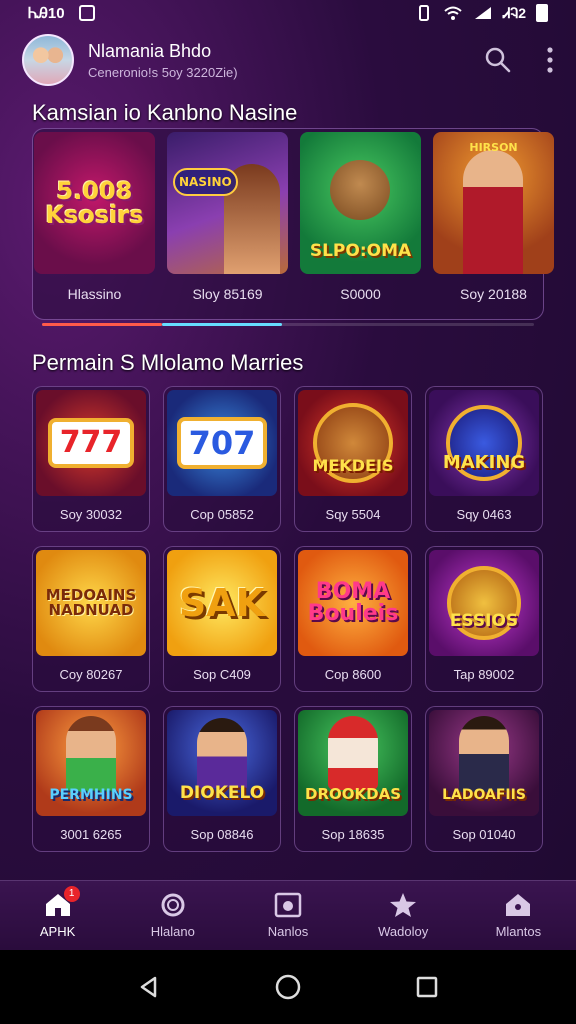 This screenshot has width=576, height=1024. I want to click on featured-caption: Hlassino, so click(94, 294).